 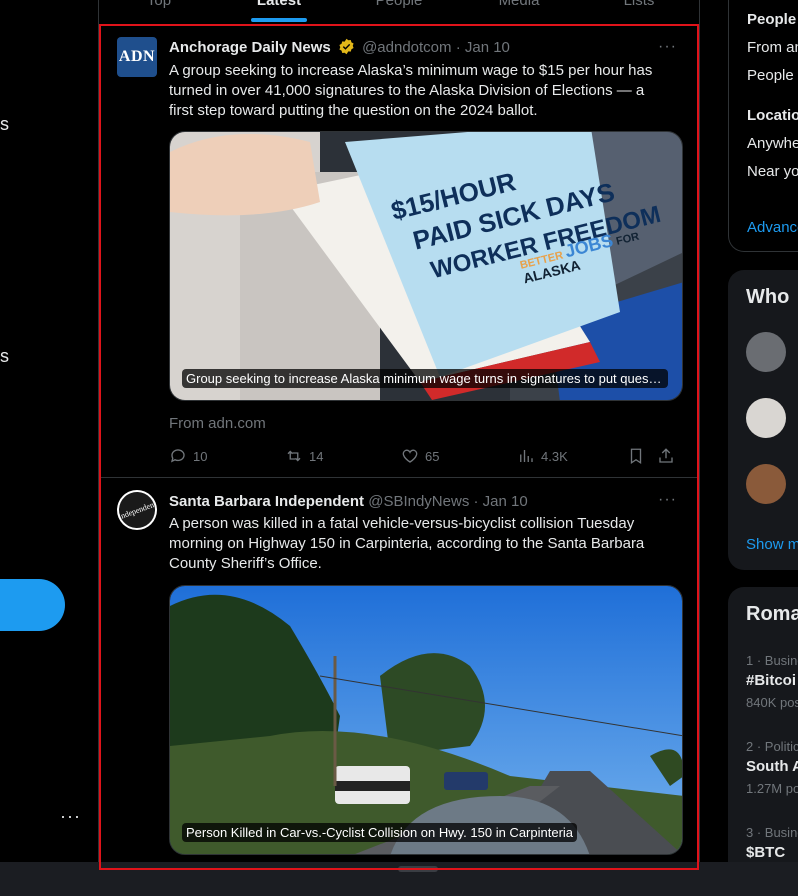 What do you see at coordinates (772, 115) in the screenshot?
I see `filter-location-title: Location` at bounding box center [772, 115].